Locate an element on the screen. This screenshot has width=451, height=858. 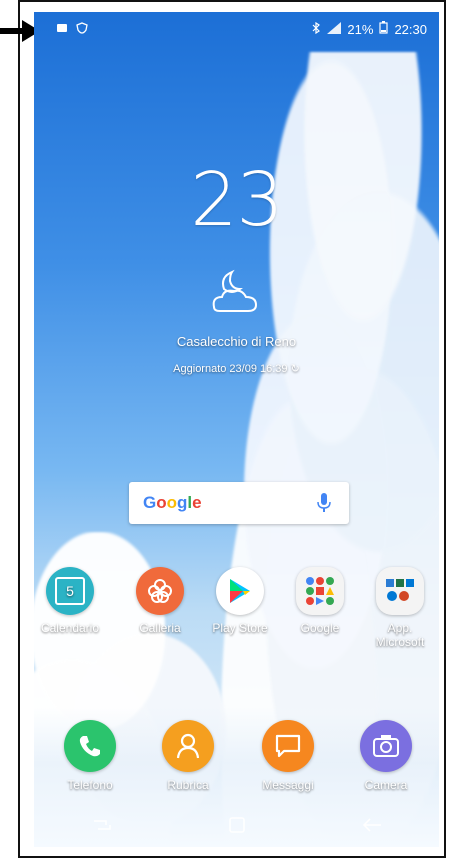
calendar-icon: 5 is located at coordinates (70, 591).